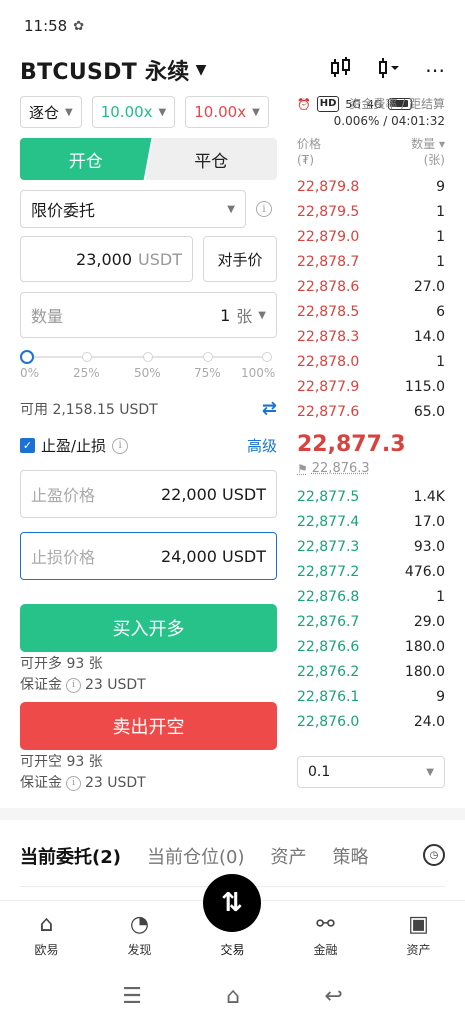  I want to click on tab-assets: 资产, so click(288, 856).